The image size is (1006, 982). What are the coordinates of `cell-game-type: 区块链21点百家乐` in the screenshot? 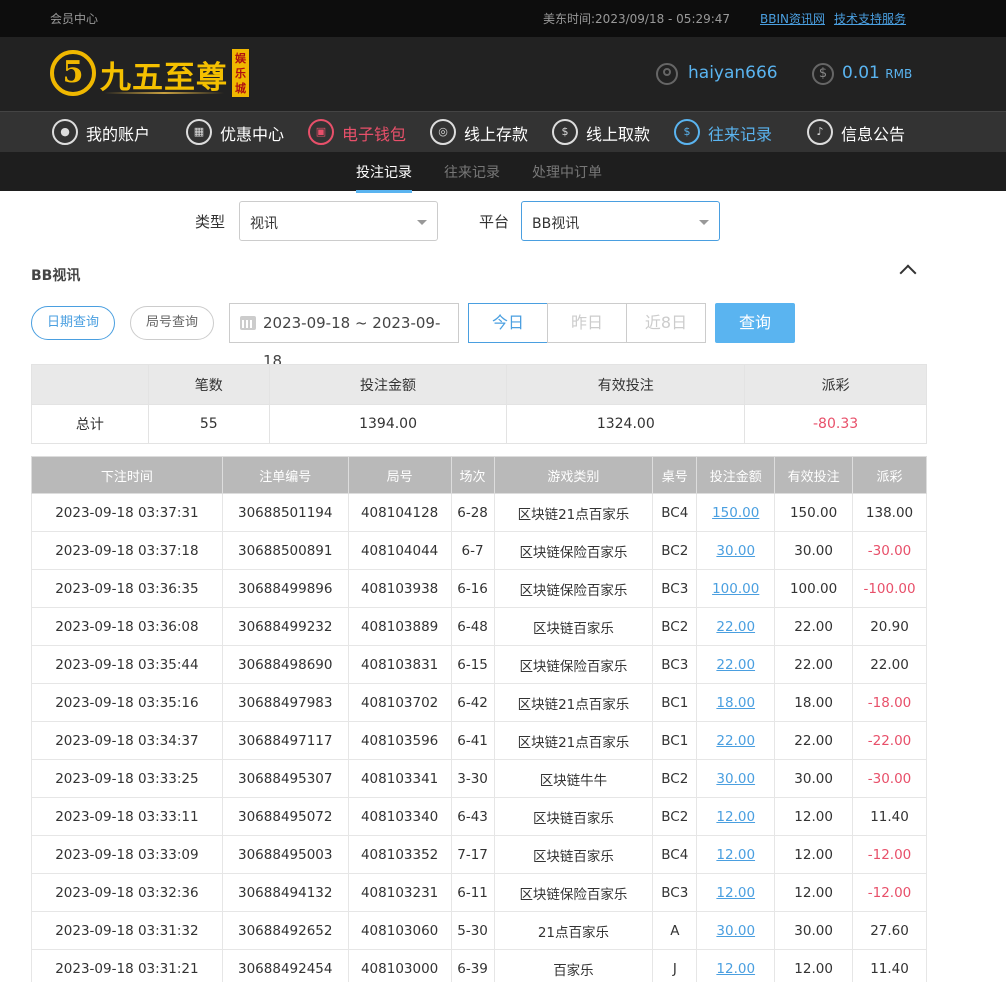 It's located at (573, 740).